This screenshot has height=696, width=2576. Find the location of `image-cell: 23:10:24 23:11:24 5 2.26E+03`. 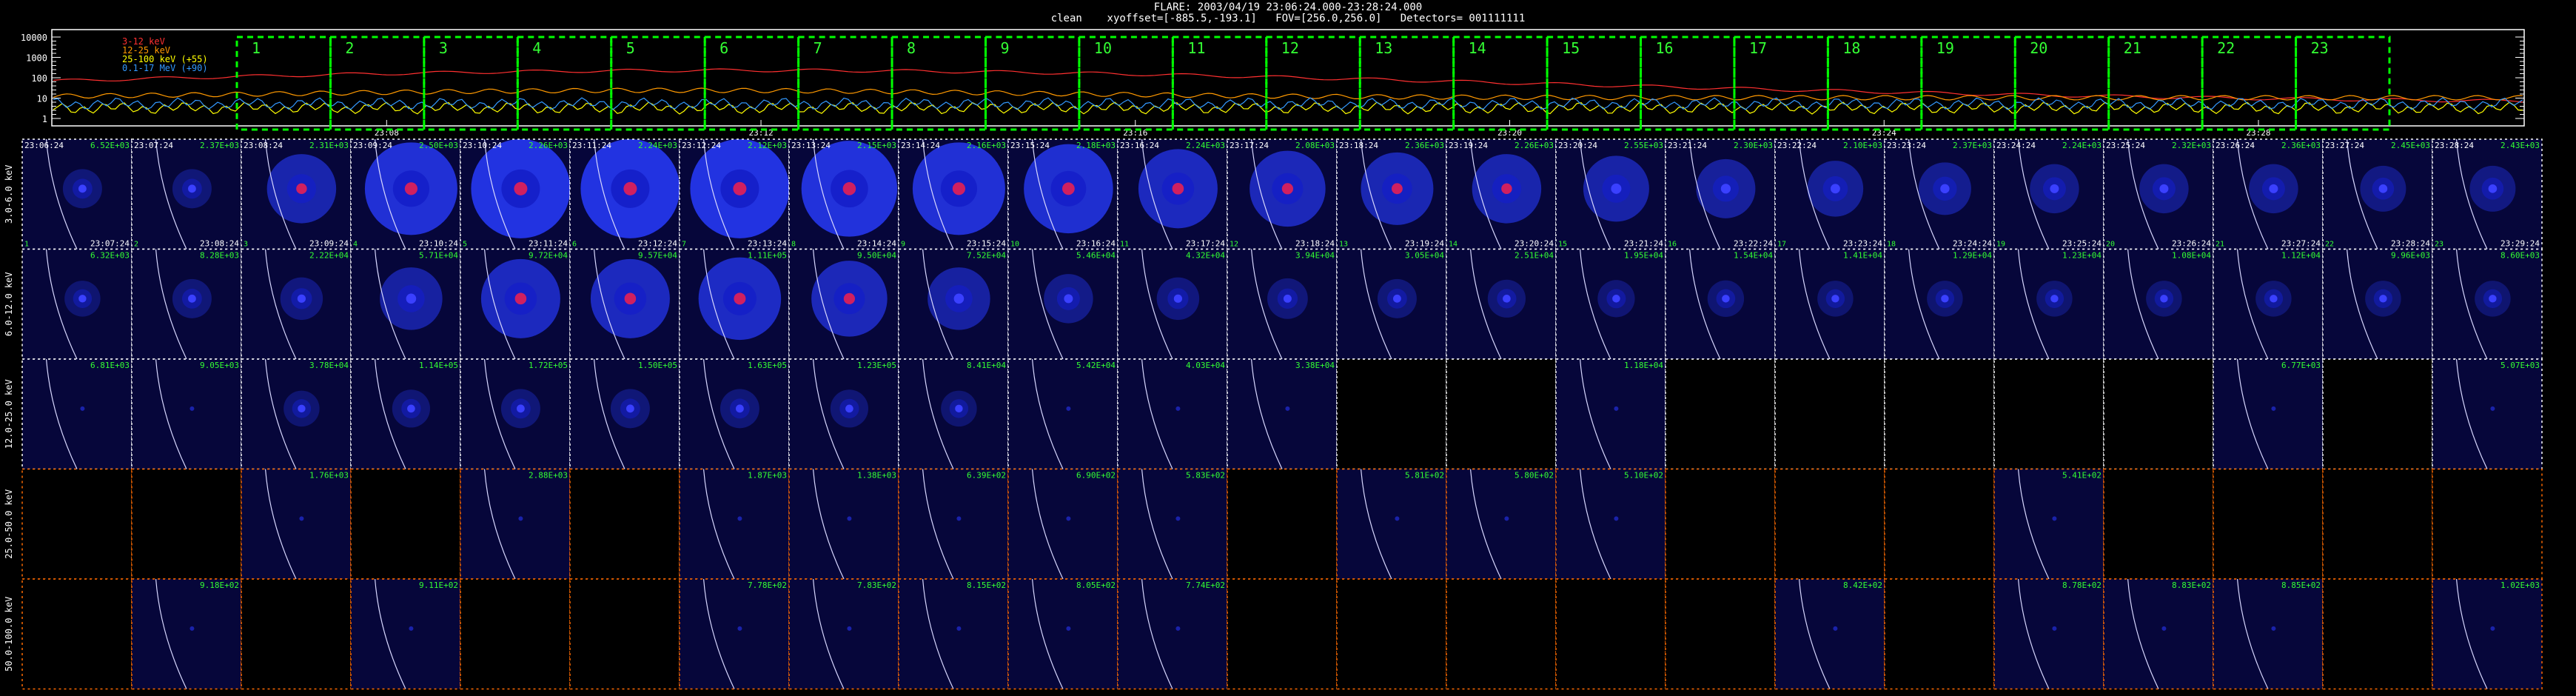

image-cell: 23:10:24 23:11:24 5 2.26E+03 is located at coordinates (515, 194).